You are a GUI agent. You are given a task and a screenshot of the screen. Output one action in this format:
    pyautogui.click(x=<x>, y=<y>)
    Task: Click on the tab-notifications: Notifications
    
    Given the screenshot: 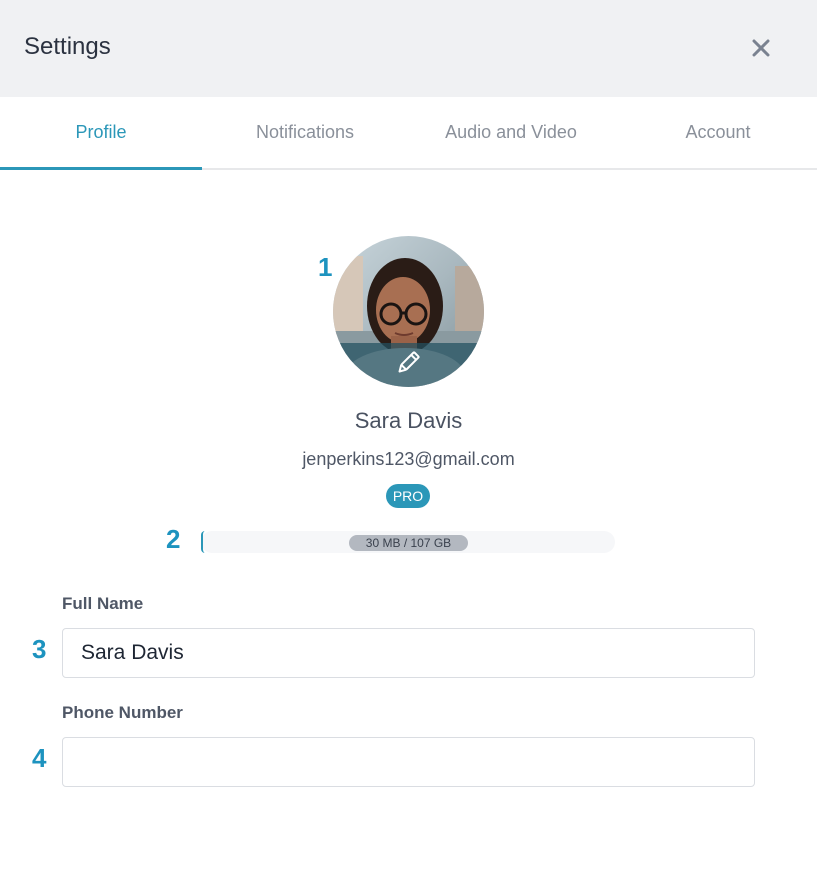 What is the action you would take?
    pyautogui.click(x=305, y=132)
    